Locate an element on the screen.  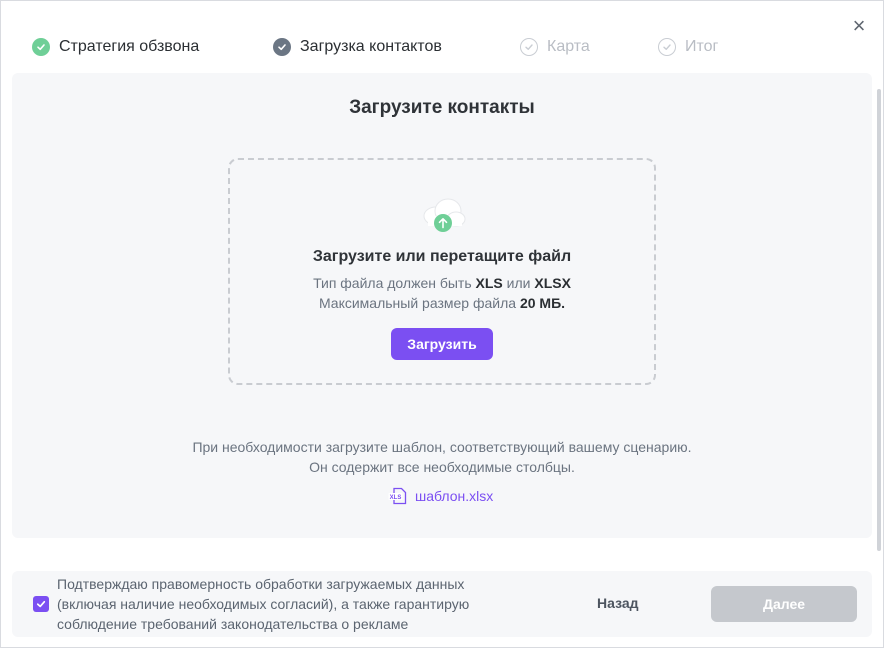
svg-text: XLS is located at coordinates (396, 498).